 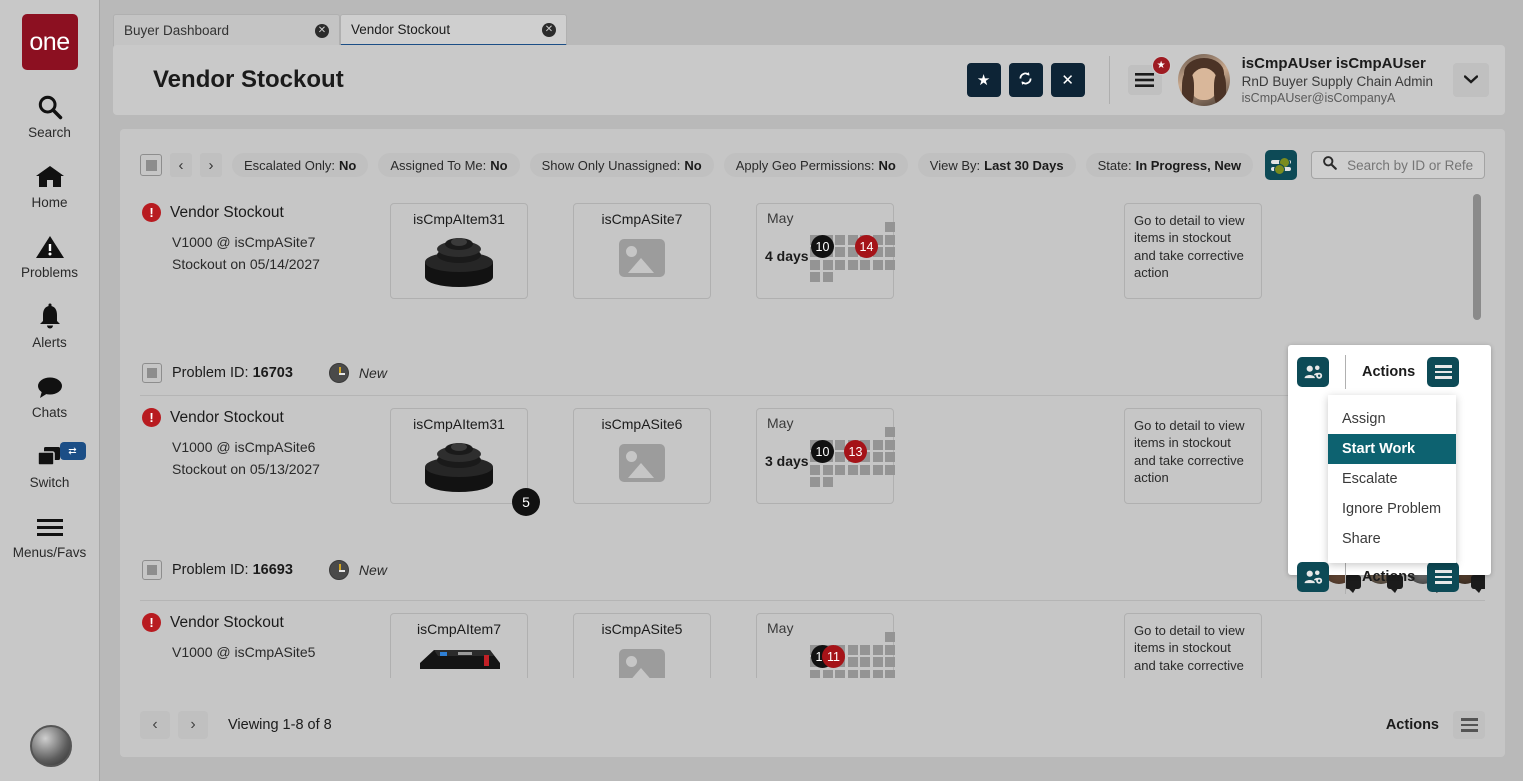 I want to click on site-thumbnail: isCmpASite6, so click(x=642, y=456).